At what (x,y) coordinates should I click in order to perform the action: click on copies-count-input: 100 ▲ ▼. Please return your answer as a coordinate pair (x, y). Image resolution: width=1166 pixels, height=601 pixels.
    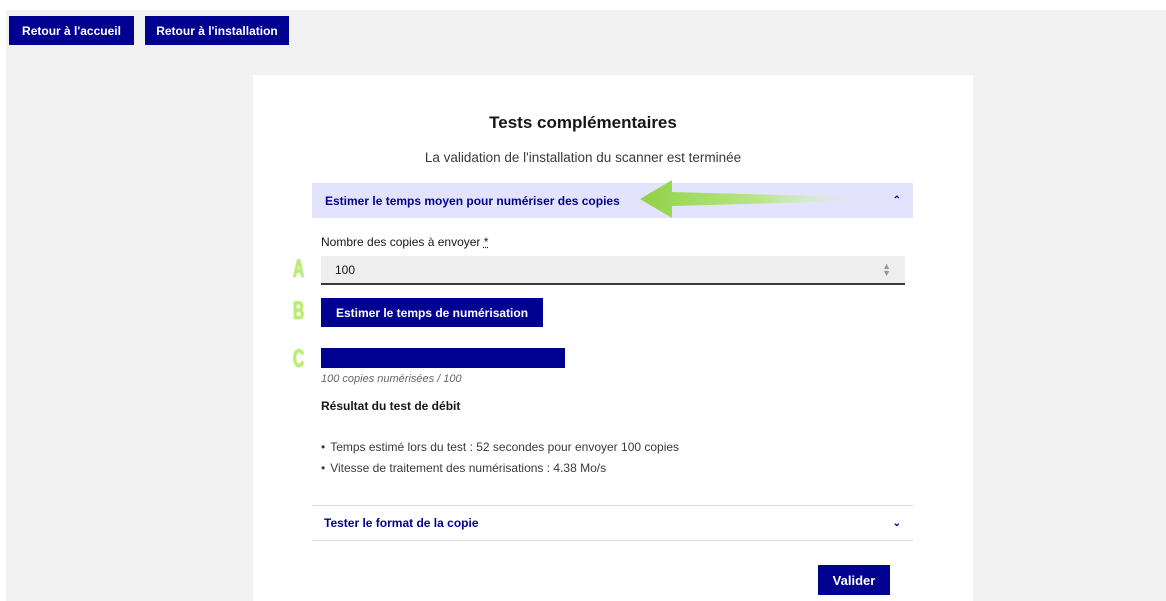
    Looking at the image, I should click on (613, 270).